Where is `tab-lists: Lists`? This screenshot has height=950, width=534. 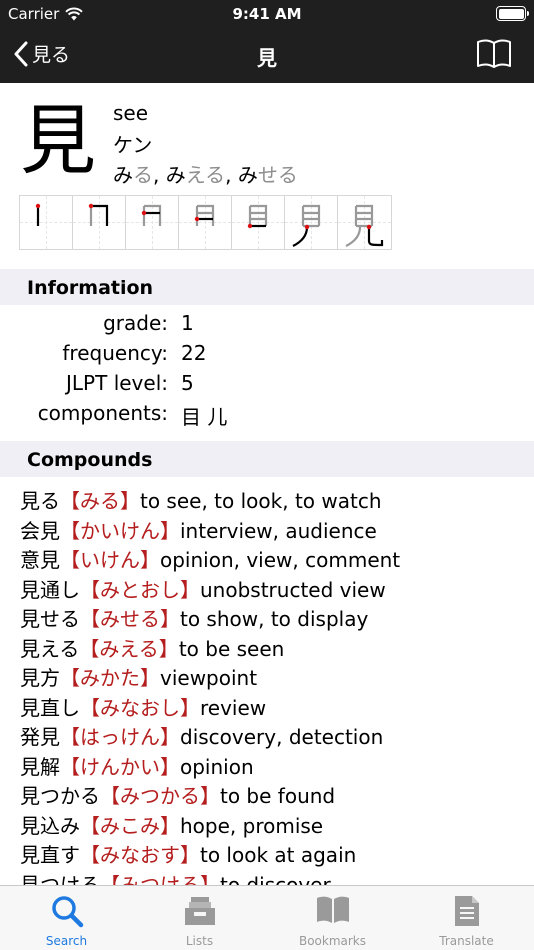
tab-lists: Lists is located at coordinates (199, 918).